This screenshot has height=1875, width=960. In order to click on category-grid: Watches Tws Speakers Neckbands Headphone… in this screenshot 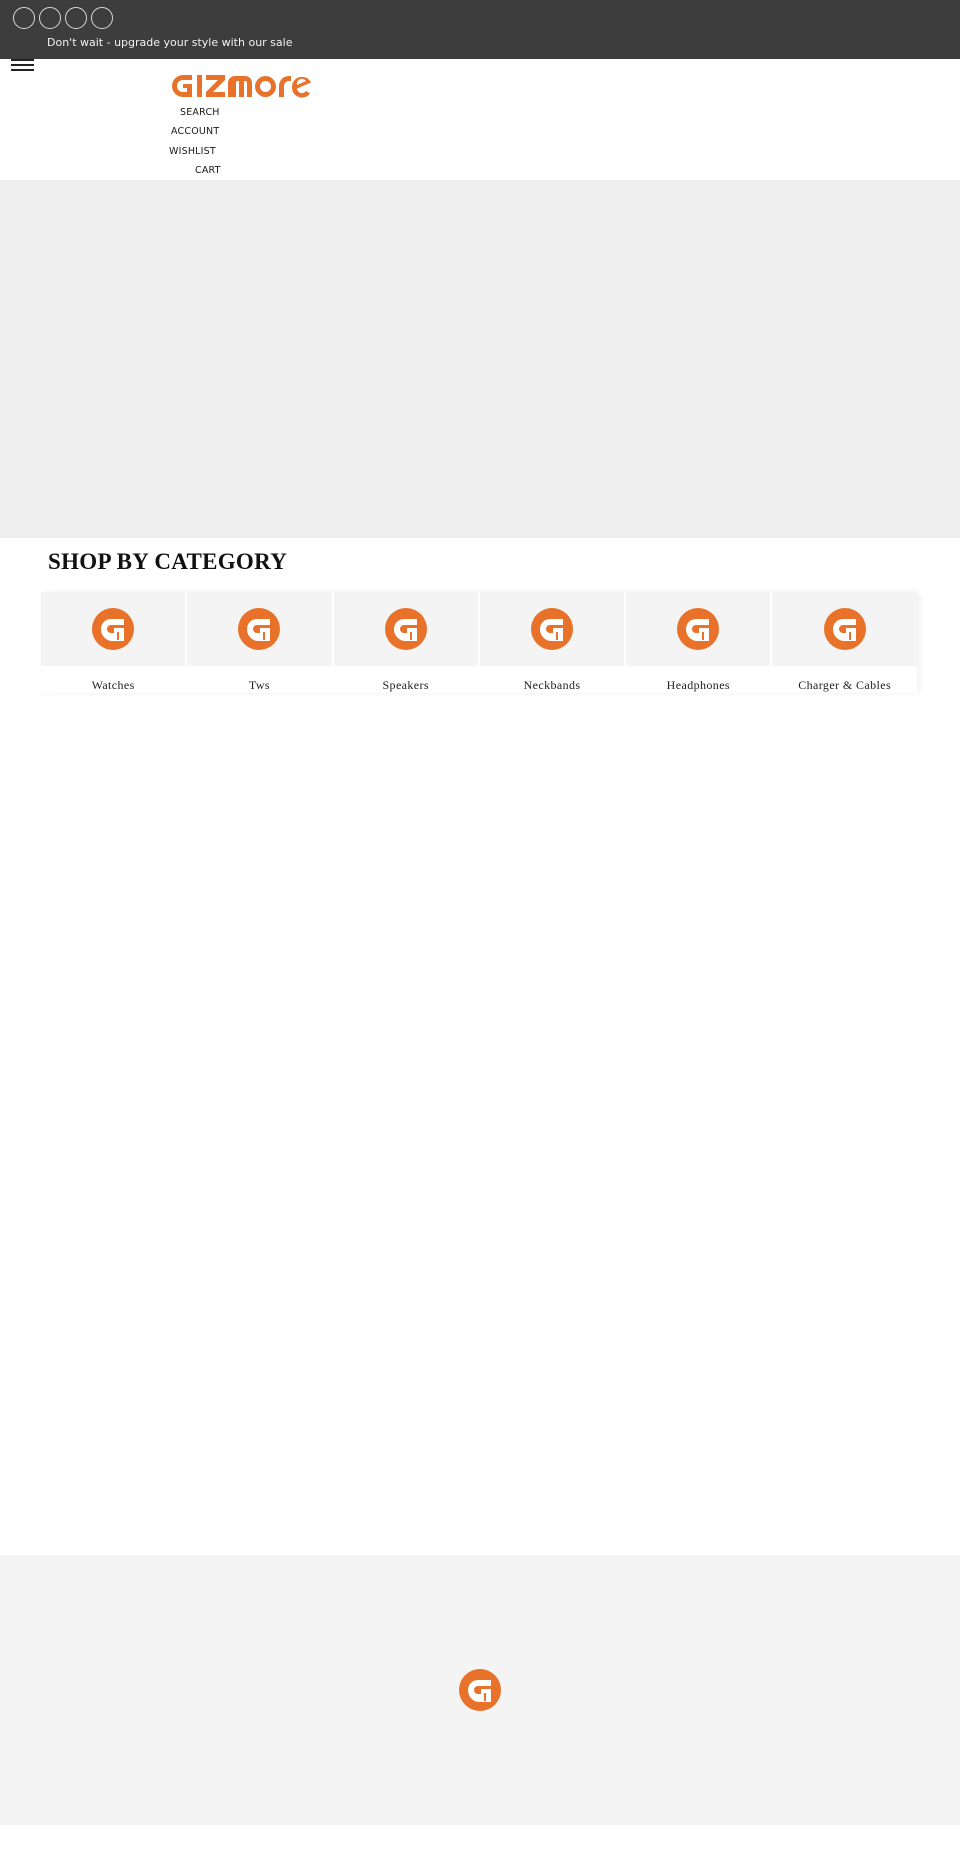, I will do `click(479, 642)`.